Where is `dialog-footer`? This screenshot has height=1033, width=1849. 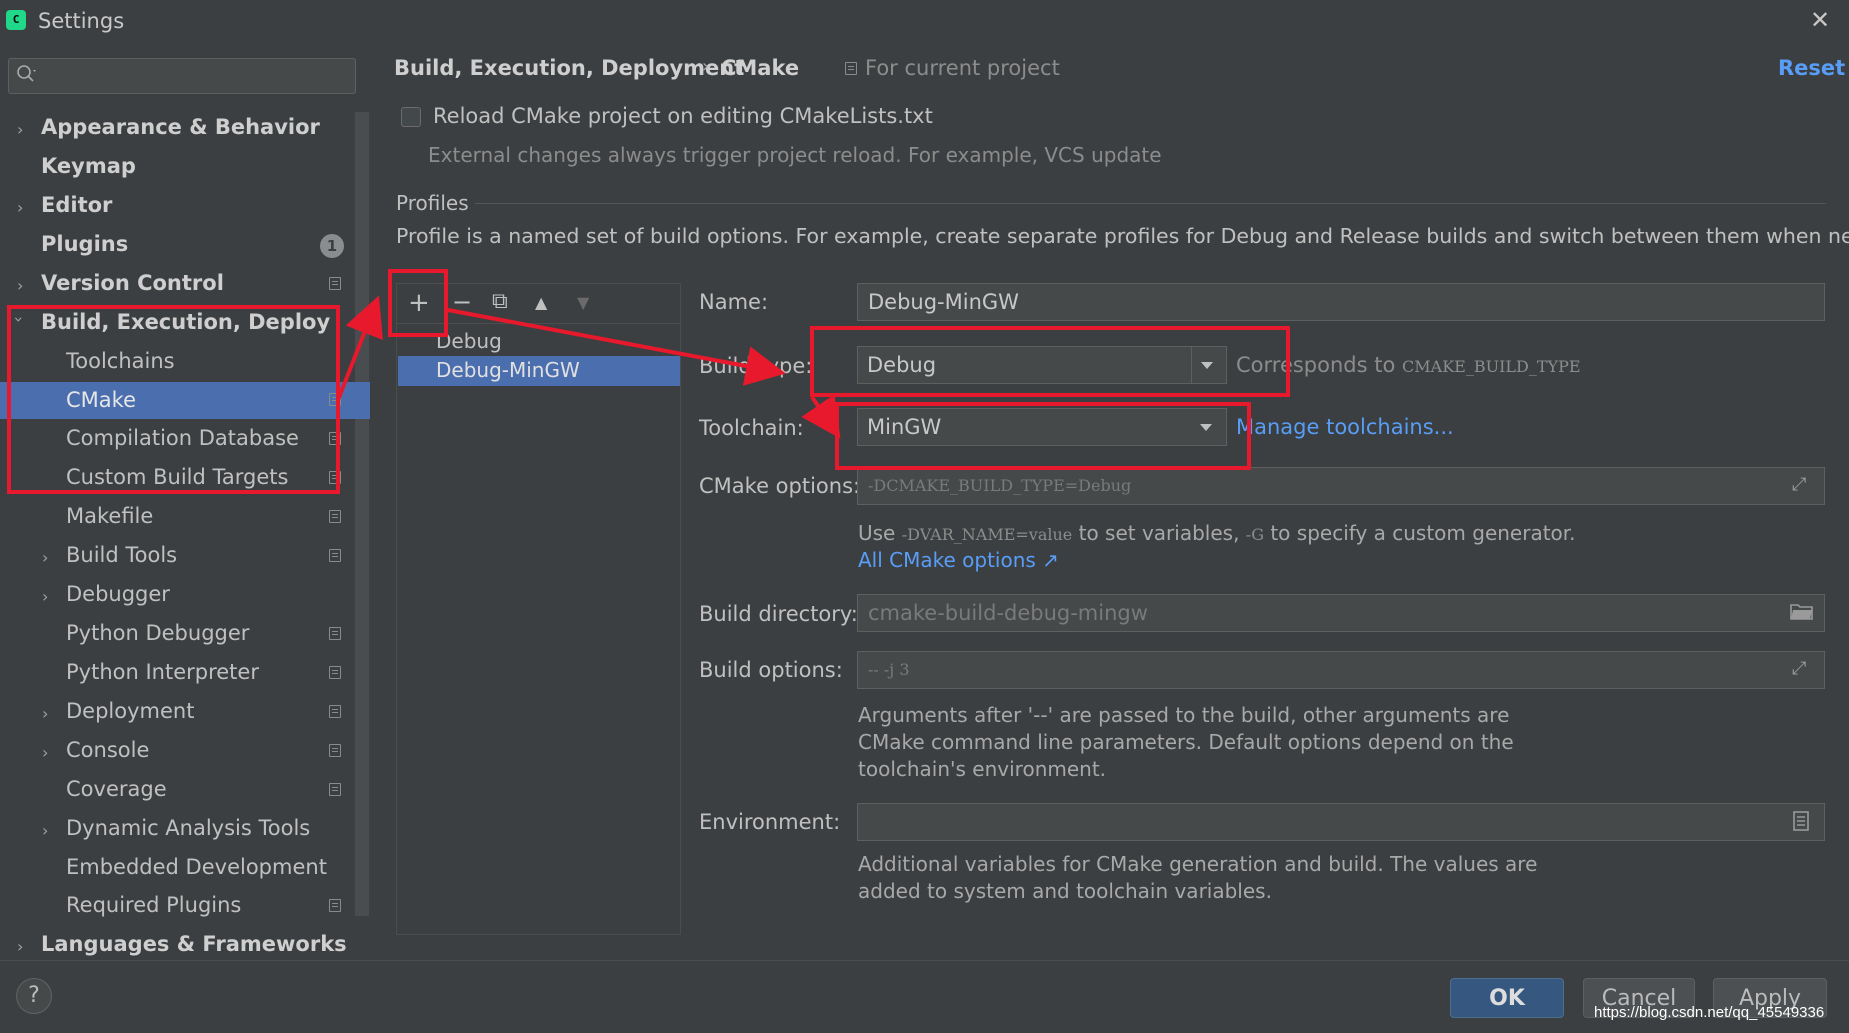 dialog-footer is located at coordinates (924, 996).